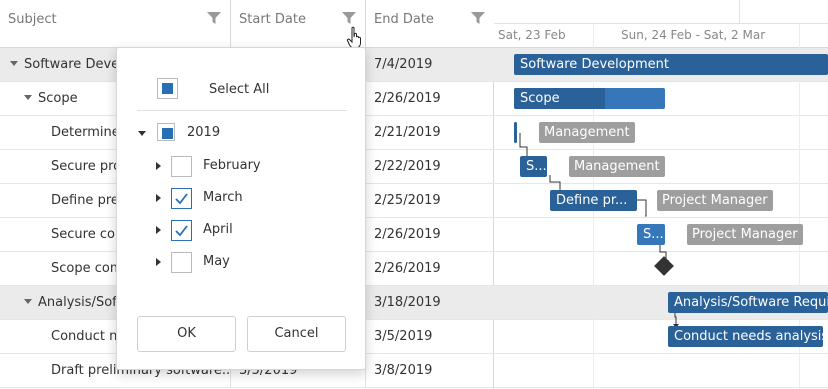  I want to click on task-bar-scope: Scope, so click(589, 98).